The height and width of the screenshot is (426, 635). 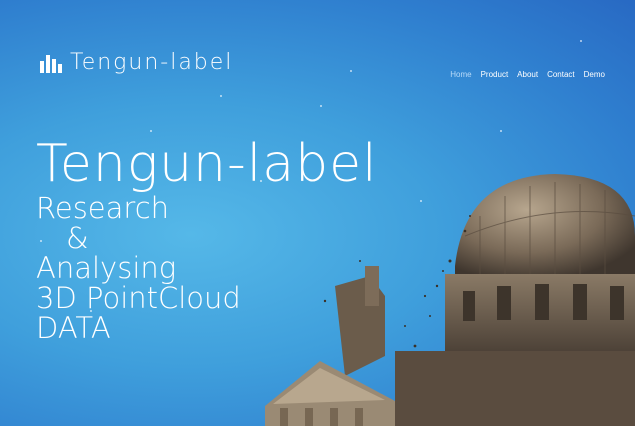 I want to click on bar-chart-icon, so click(x=51, y=63).